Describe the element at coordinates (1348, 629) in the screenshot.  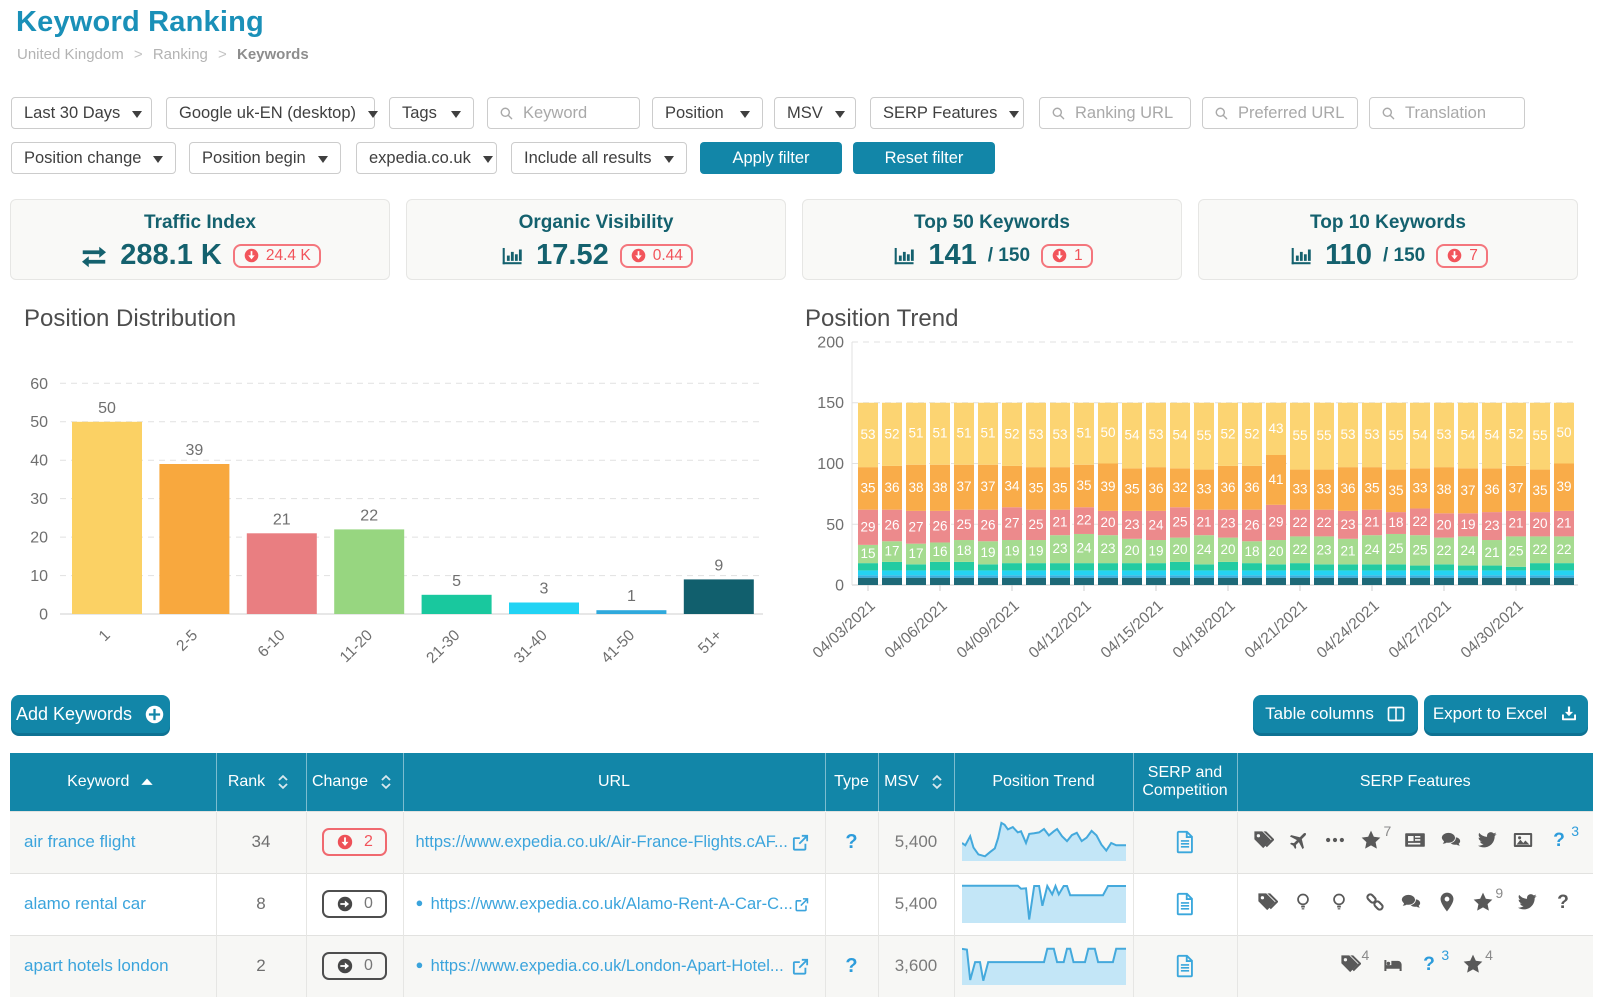
I see `svg-text: 04/24/2021` at that location.